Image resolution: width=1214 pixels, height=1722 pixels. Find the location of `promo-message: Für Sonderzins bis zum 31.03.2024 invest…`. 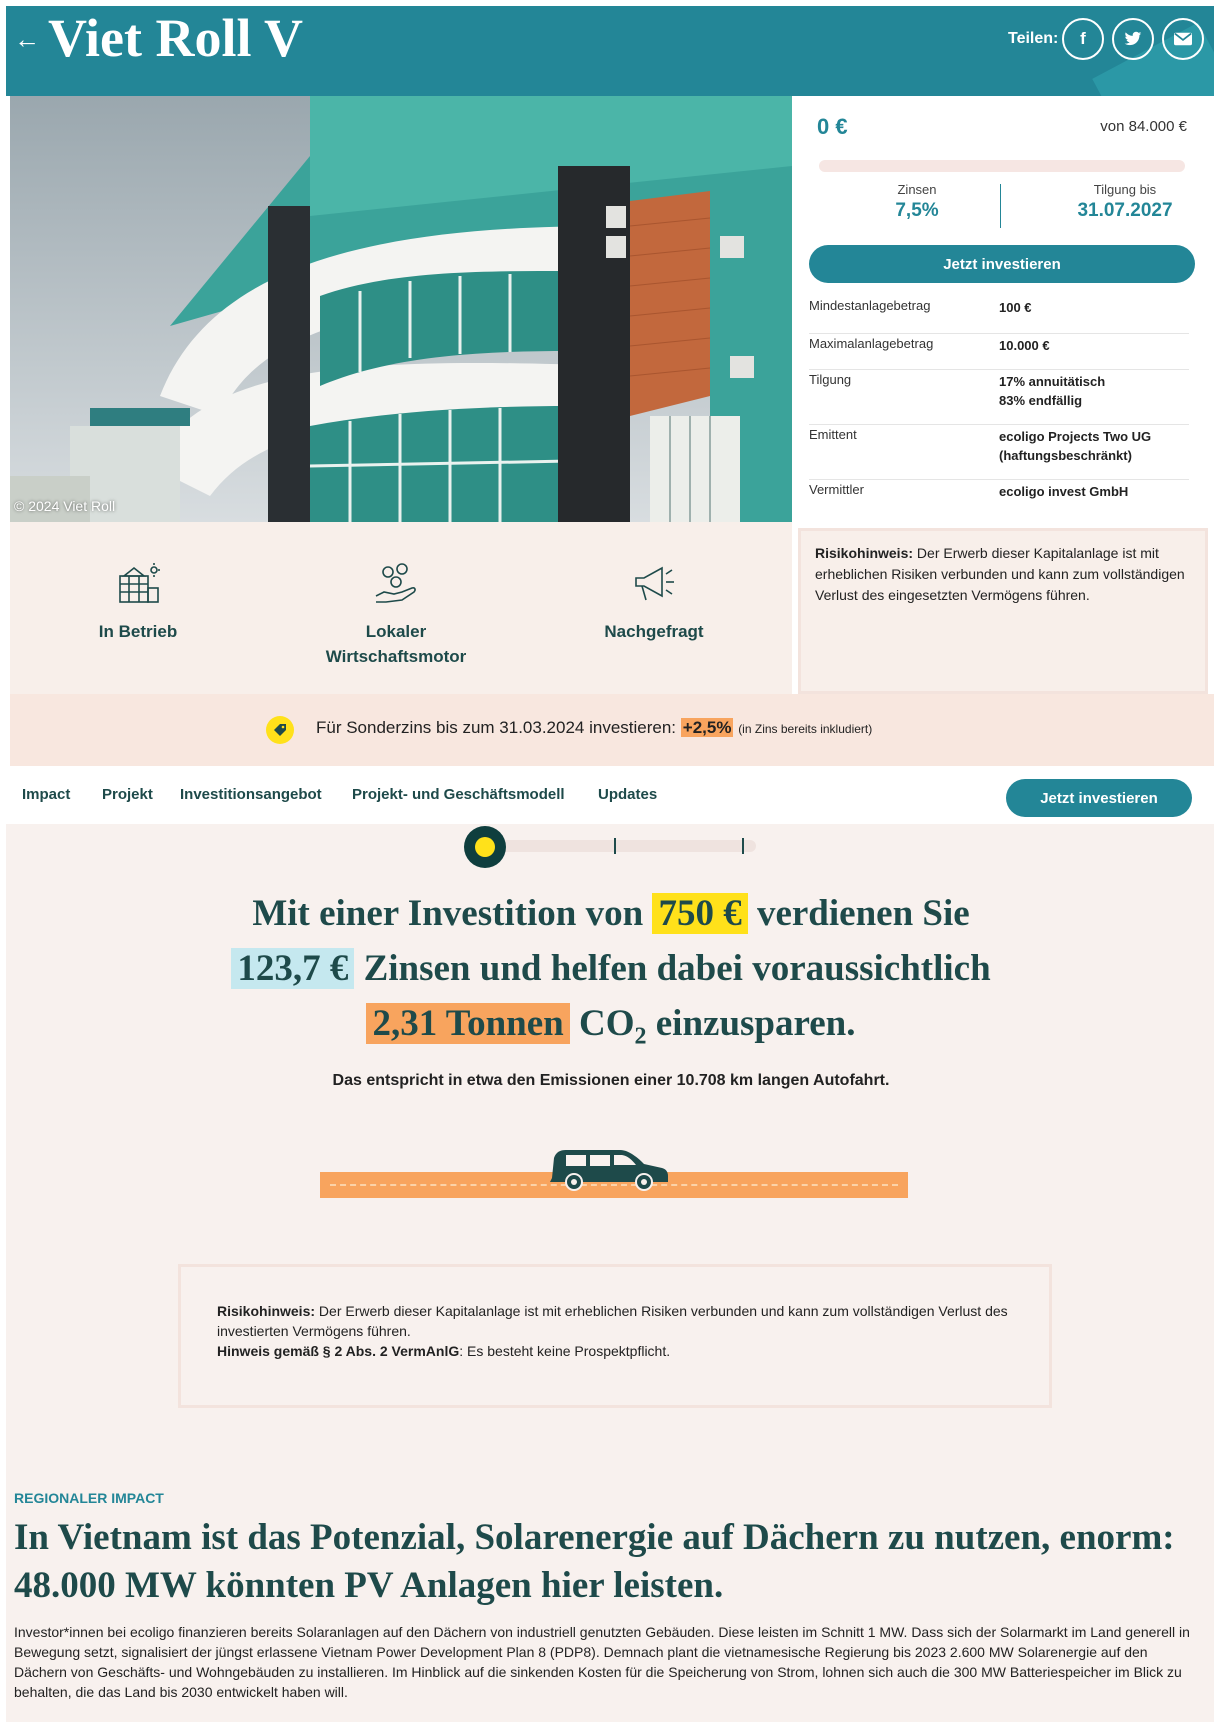

promo-message: Für Sonderzins bis zum 31.03.2024 invest… is located at coordinates (496, 727).